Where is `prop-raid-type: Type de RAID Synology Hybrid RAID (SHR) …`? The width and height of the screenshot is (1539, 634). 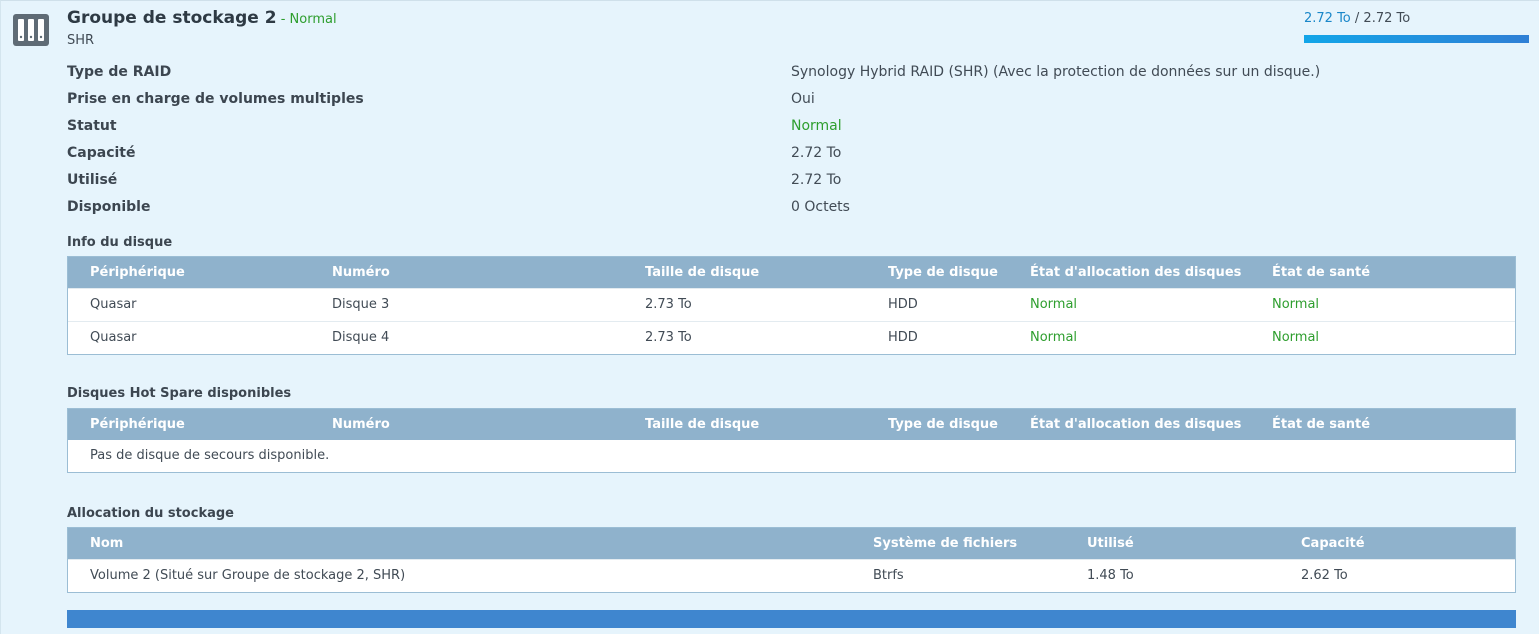
prop-raid-type: Type de RAID Synology Hybrid RAID (SHR) … is located at coordinates (787, 75).